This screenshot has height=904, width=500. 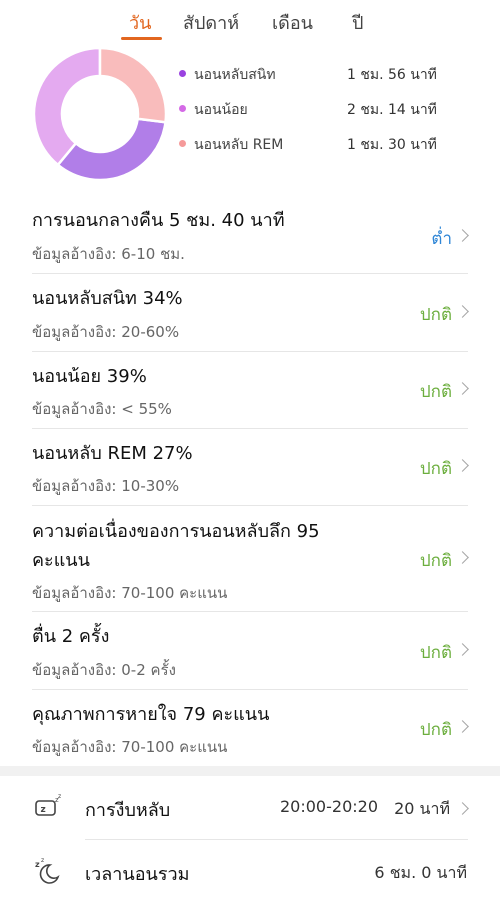 I want to click on metric-reference: ข้อมูลอ้างอิง: < 55%, so click(x=102, y=409).